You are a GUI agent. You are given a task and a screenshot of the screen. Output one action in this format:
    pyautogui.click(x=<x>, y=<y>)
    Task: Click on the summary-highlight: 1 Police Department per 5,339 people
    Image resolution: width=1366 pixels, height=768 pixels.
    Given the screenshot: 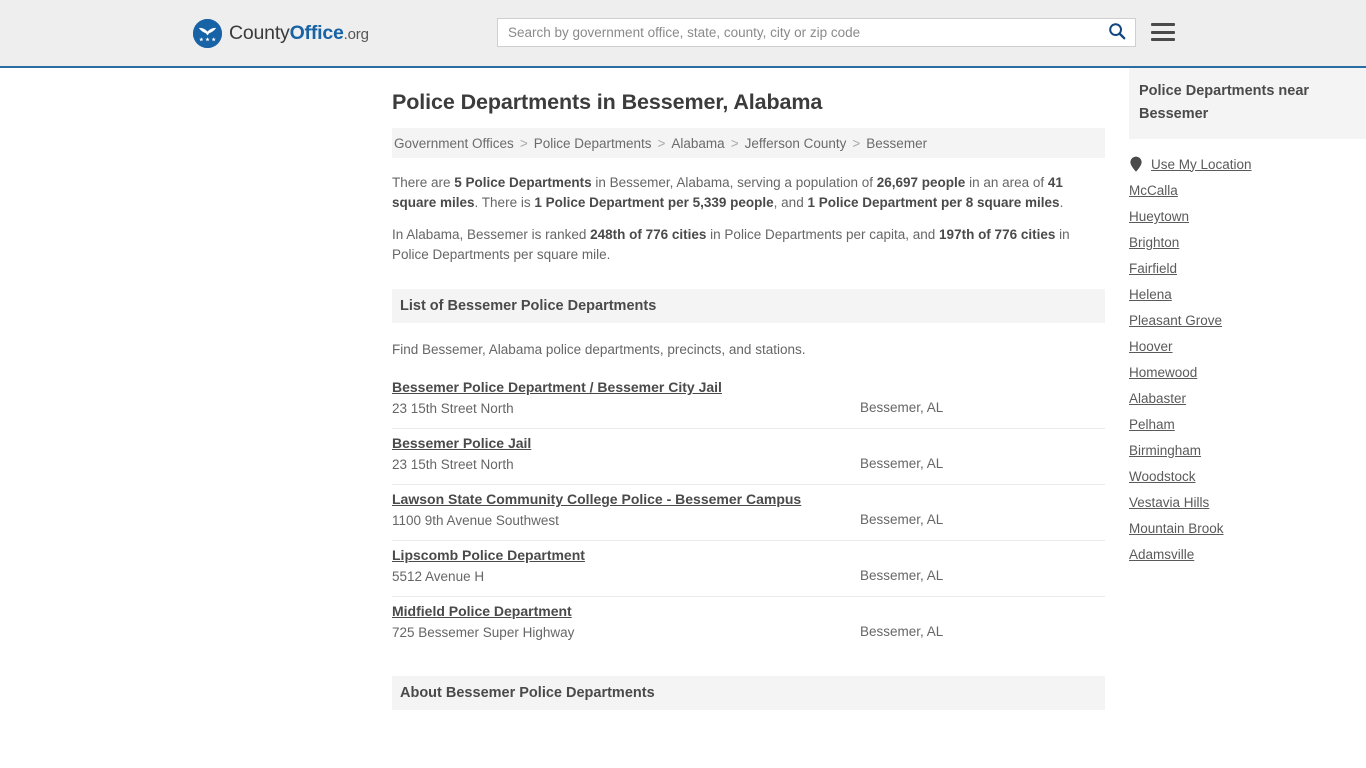 What is the action you would take?
    pyautogui.click(x=654, y=202)
    